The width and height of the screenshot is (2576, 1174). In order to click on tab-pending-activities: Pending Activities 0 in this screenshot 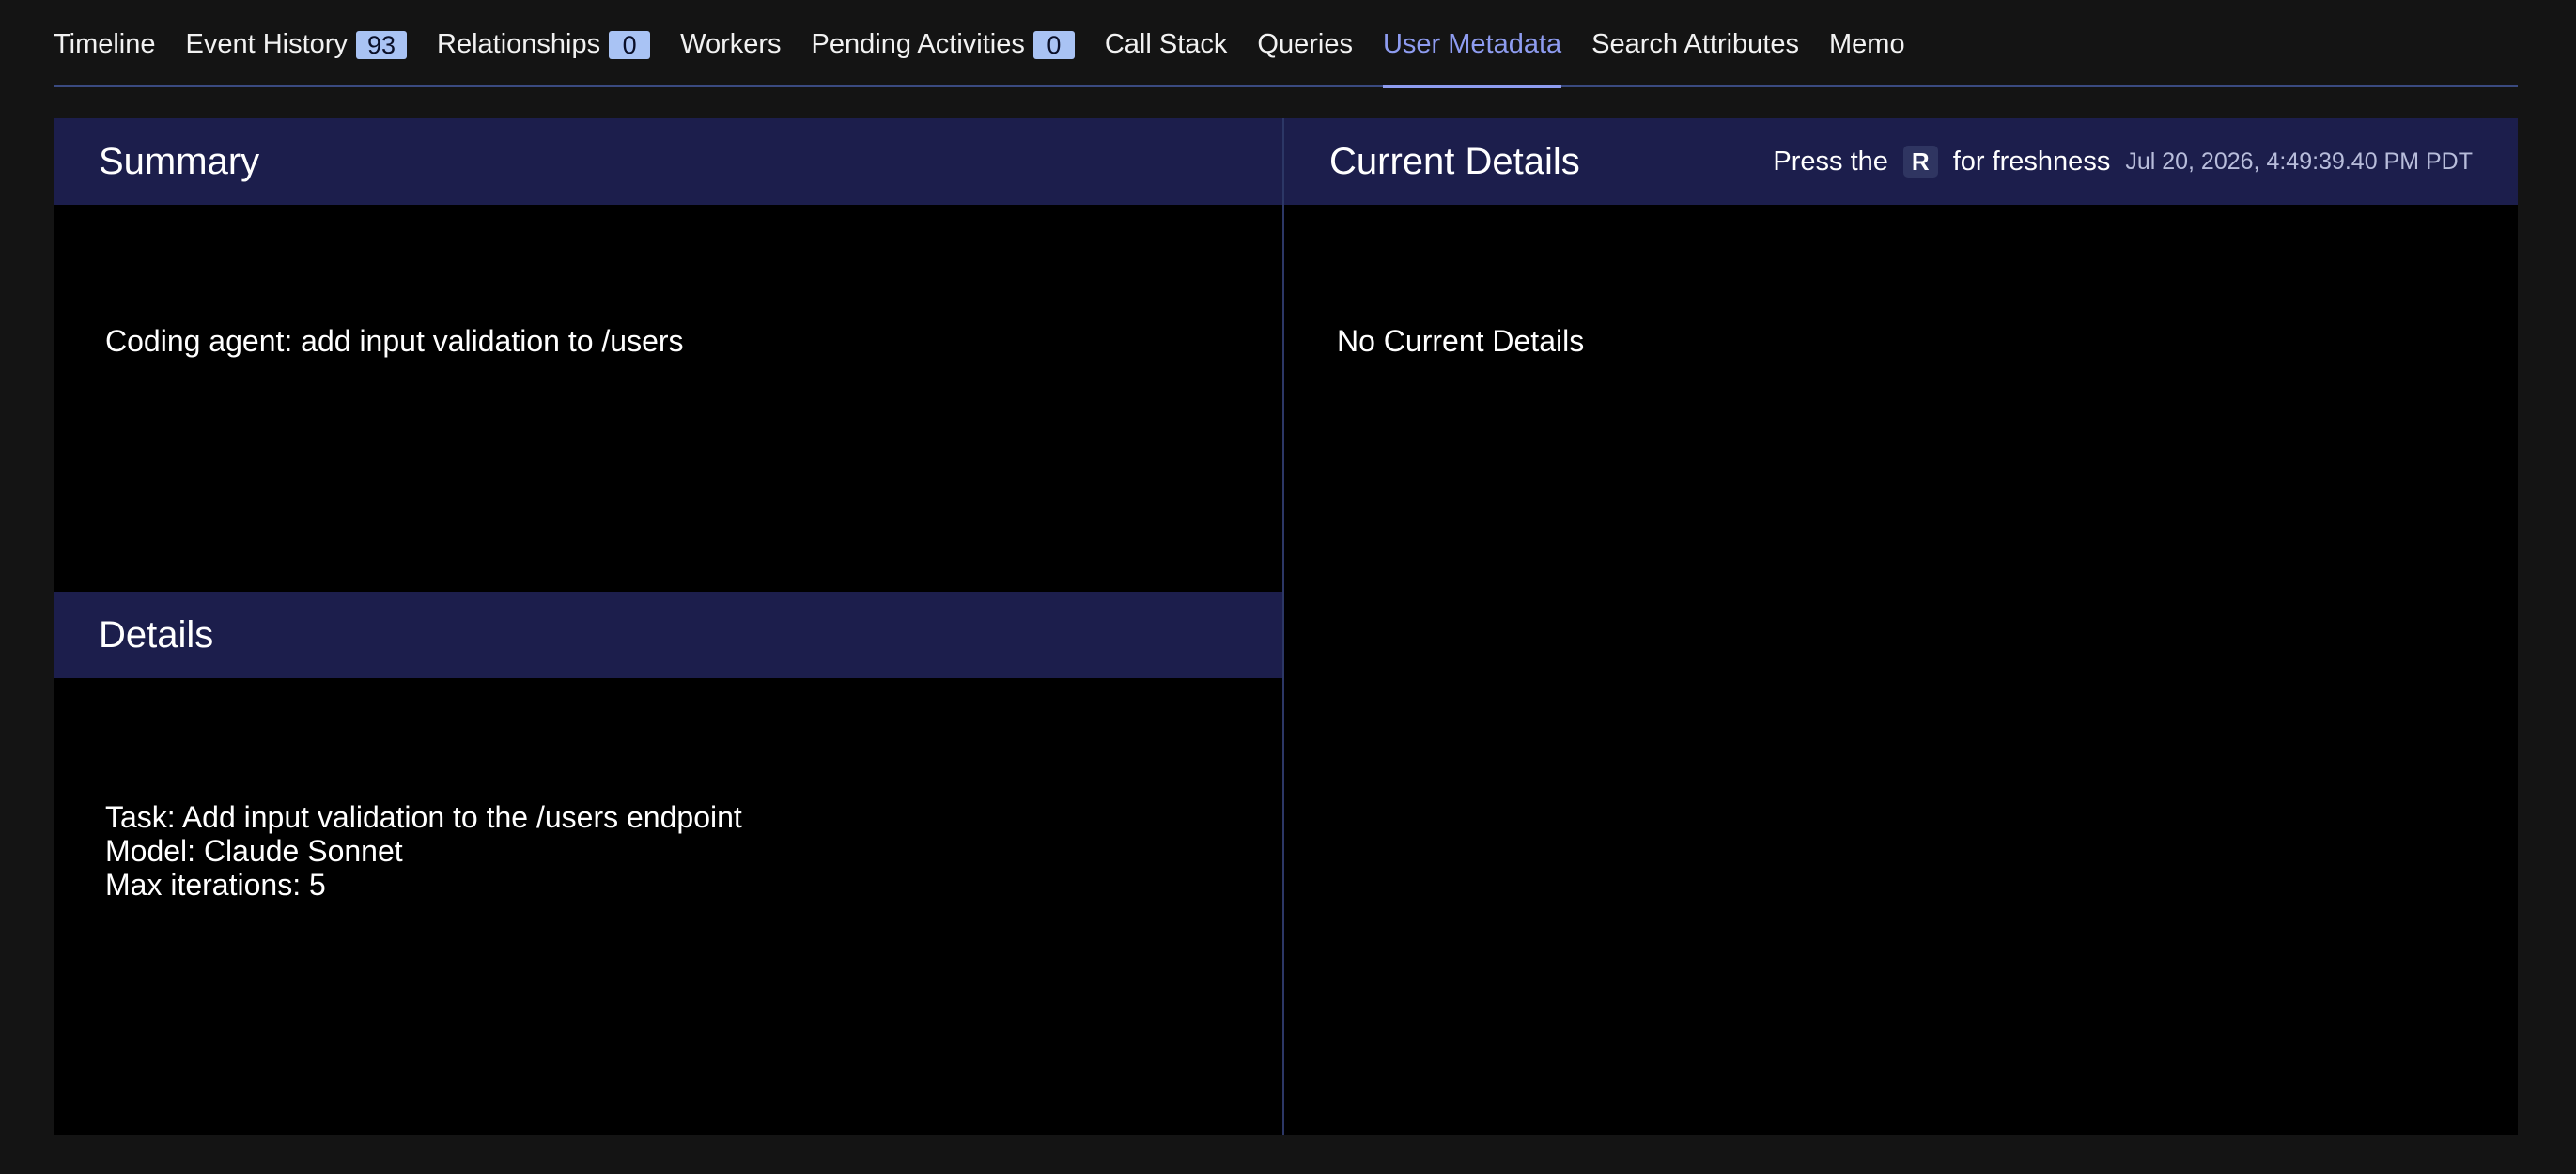, I will do `click(944, 43)`.